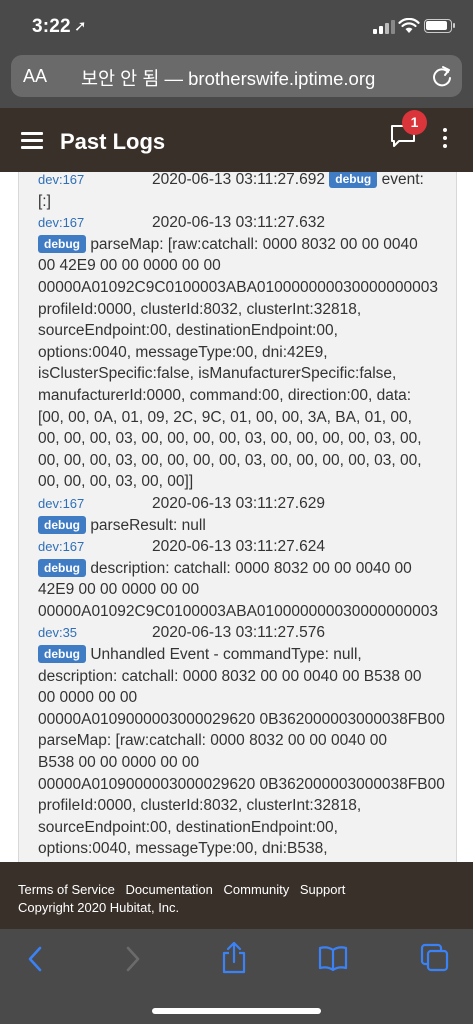 Image resolution: width=473 pixels, height=1024 pixels. What do you see at coordinates (409, 25) in the screenshot?
I see `wifi-icon` at bounding box center [409, 25].